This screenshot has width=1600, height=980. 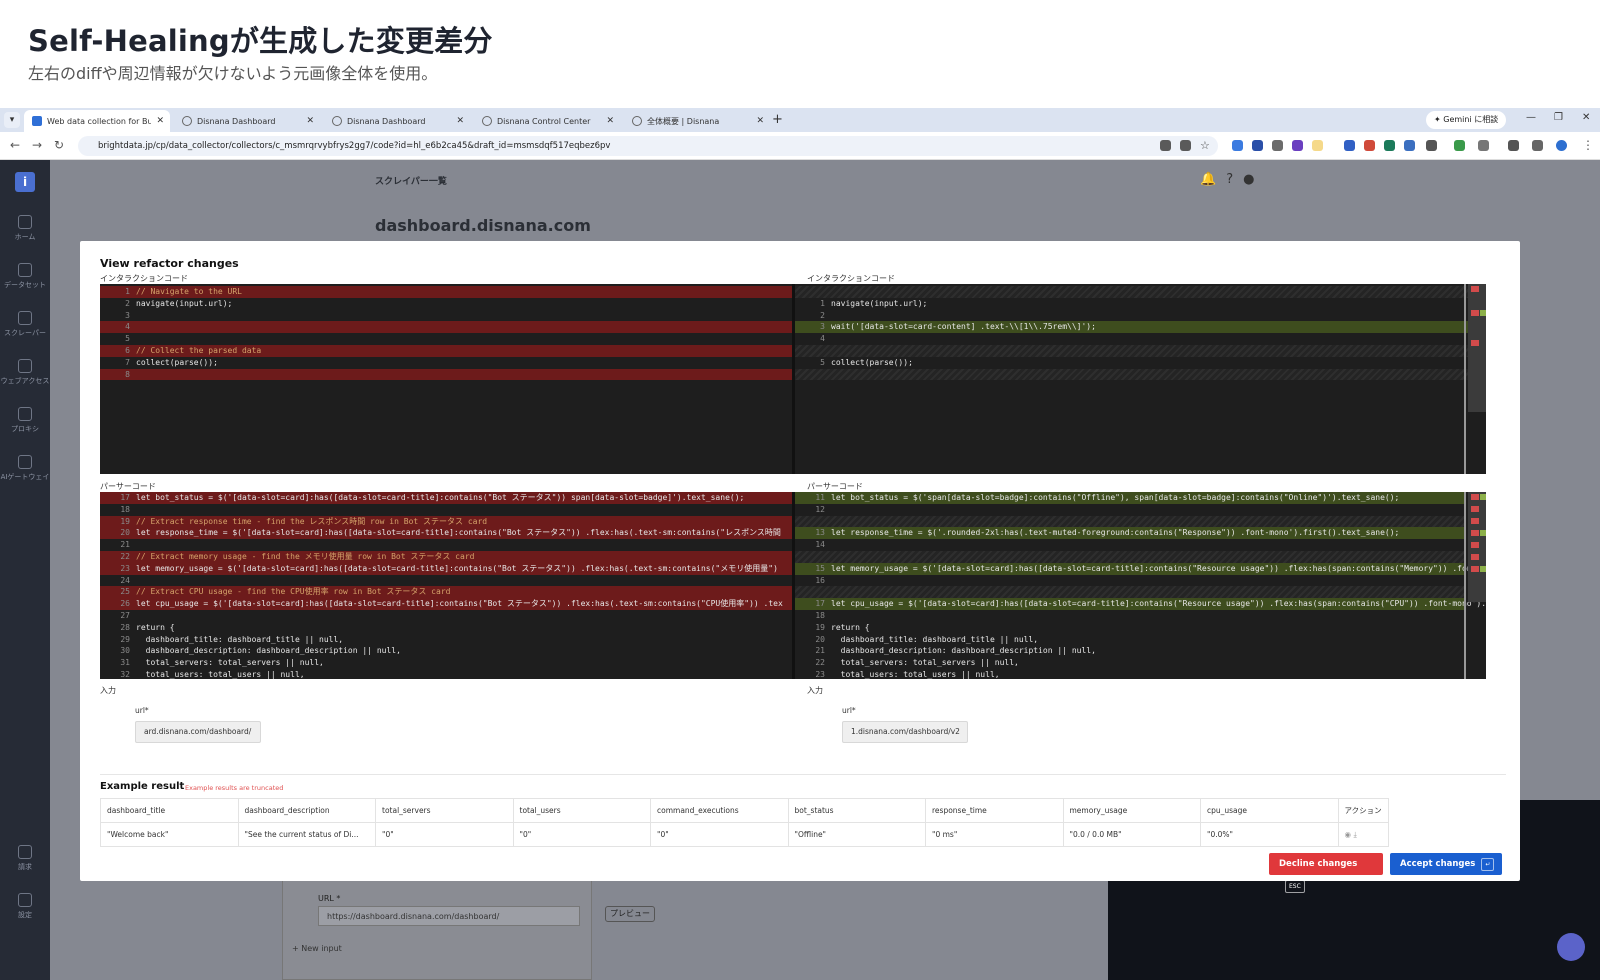 I want to click on code-line: 24, so click(x=446, y=581).